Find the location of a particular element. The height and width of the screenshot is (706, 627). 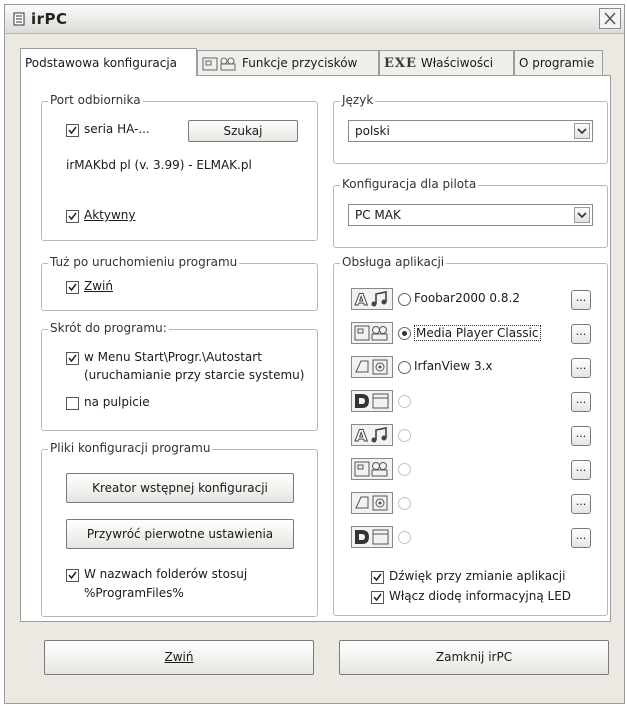

tab-properties: EXE Właściwości is located at coordinates (446, 63).